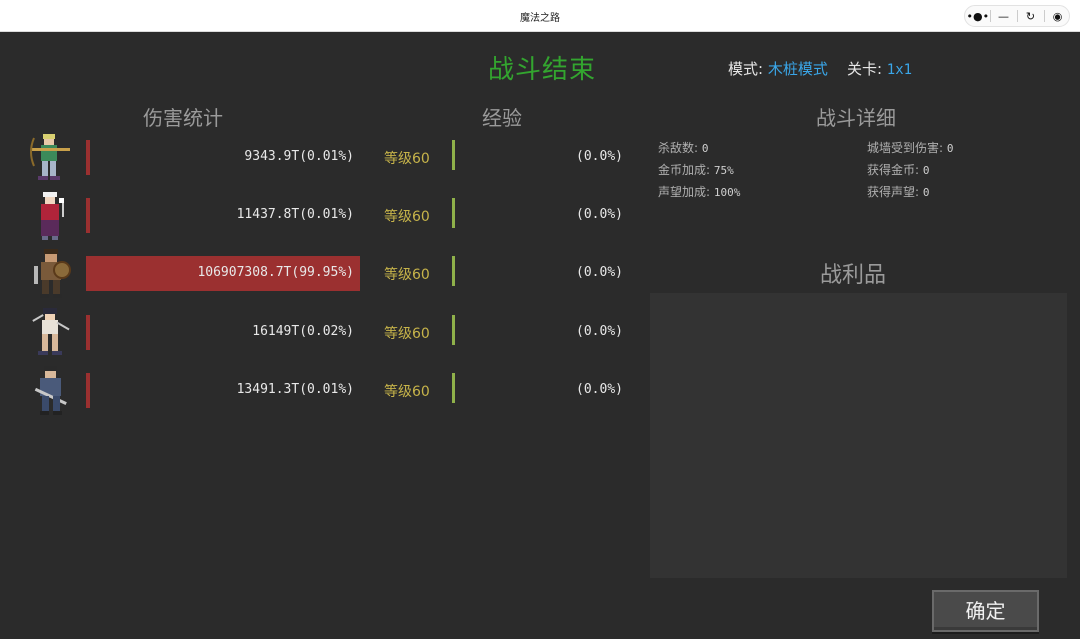  Describe the element at coordinates (542, 70) in the screenshot. I see `battle-end-title: 战斗结束` at that location.